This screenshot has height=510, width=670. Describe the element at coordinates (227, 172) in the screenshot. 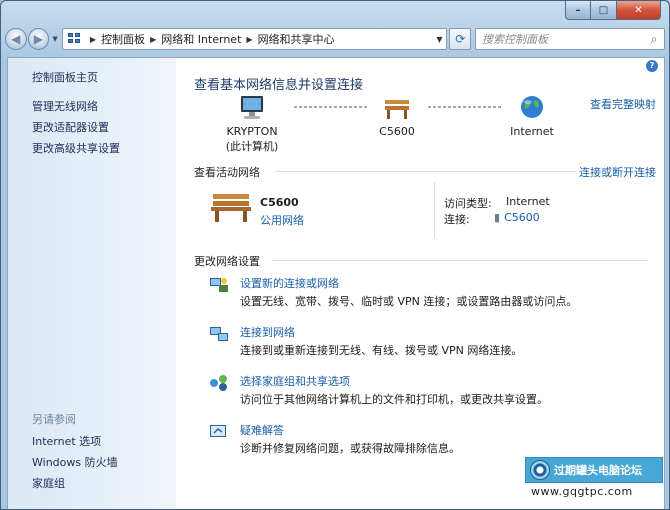

I see `active-networks-heading: 查看活动网络` at that location.